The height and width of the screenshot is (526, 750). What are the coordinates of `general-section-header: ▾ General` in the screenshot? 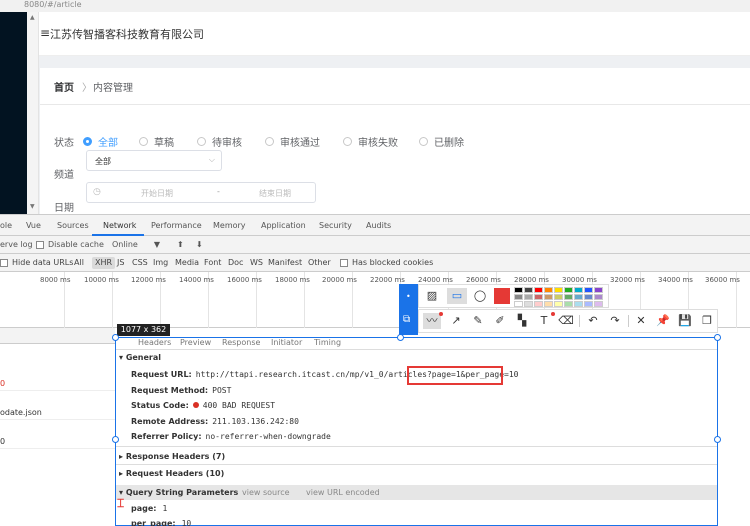 It's located at (140, 357).